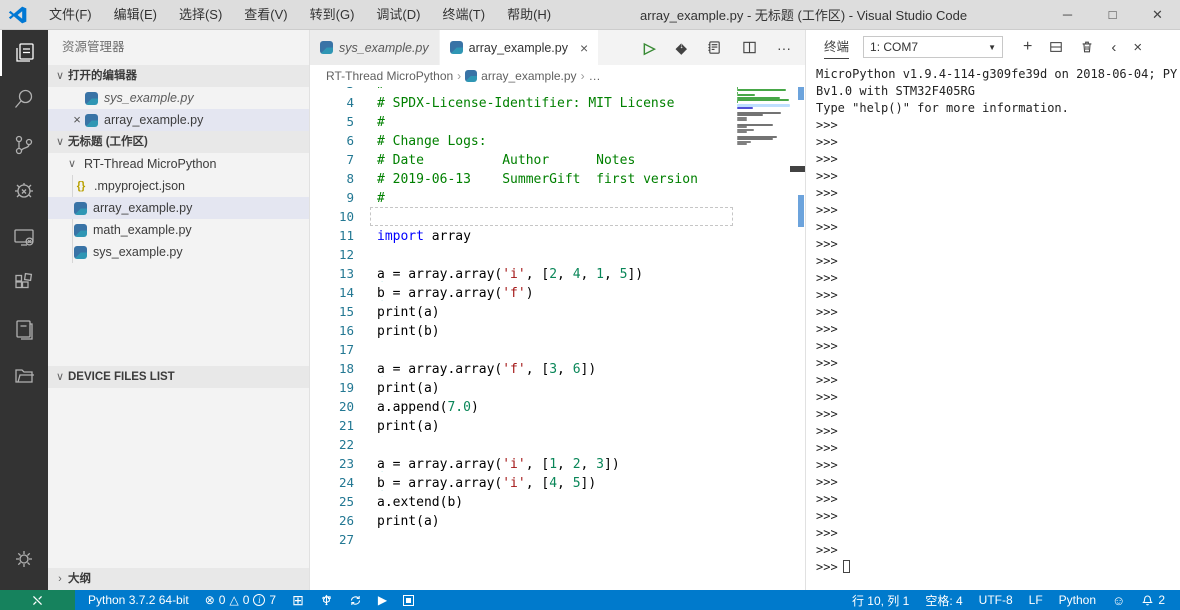 This screenshot has height=610, width=1180. Describe the element at coordinates (827, 550) in the screenshot. I see `terminal-prompt-line: >>>` at that location.